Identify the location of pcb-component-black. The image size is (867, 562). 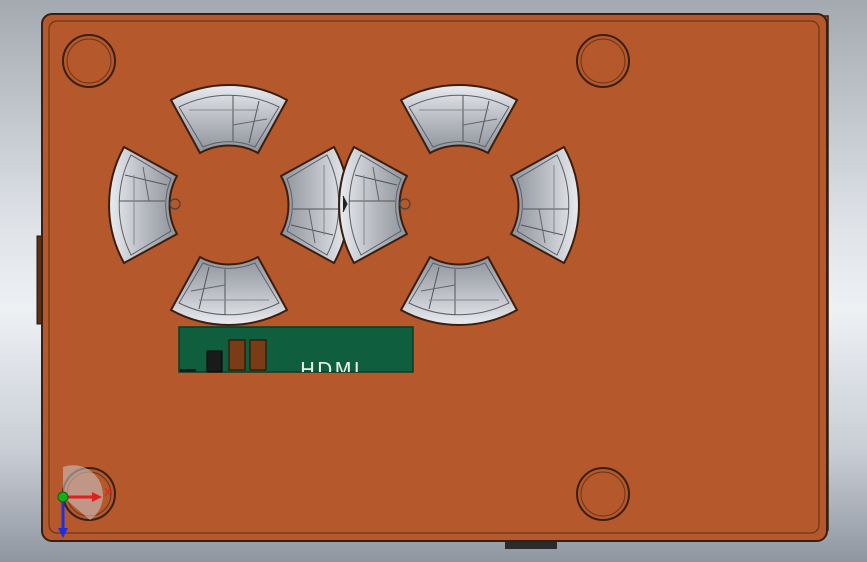
(214, 361).